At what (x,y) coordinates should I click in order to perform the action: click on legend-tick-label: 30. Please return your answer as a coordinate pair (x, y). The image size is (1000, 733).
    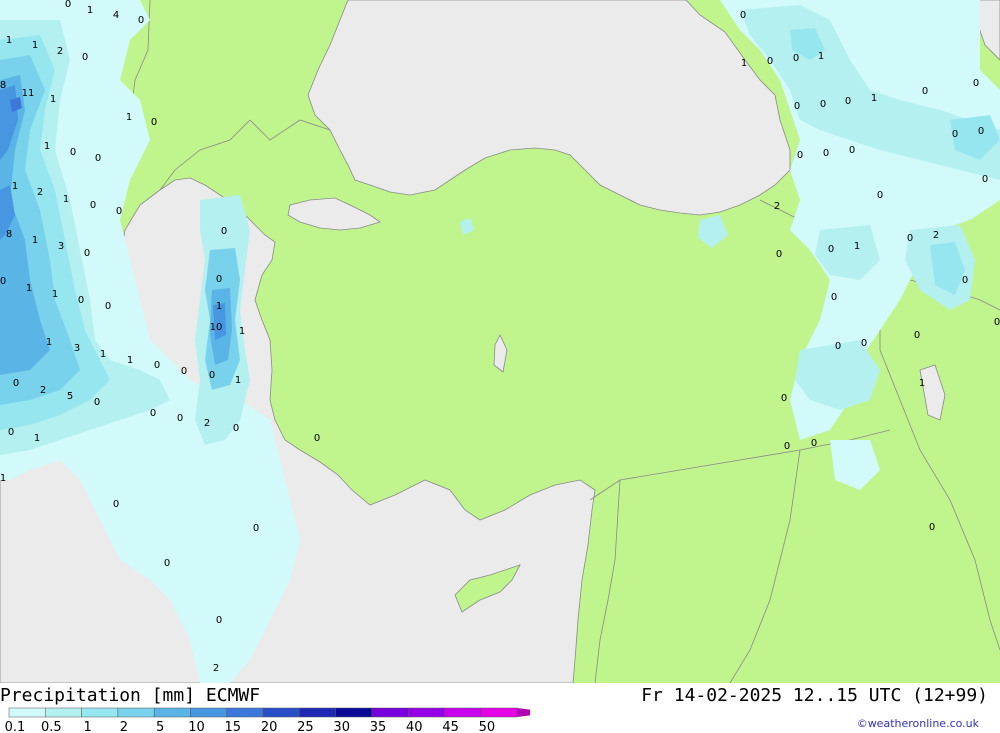
    Looking at the image, I should click on (341, 726).